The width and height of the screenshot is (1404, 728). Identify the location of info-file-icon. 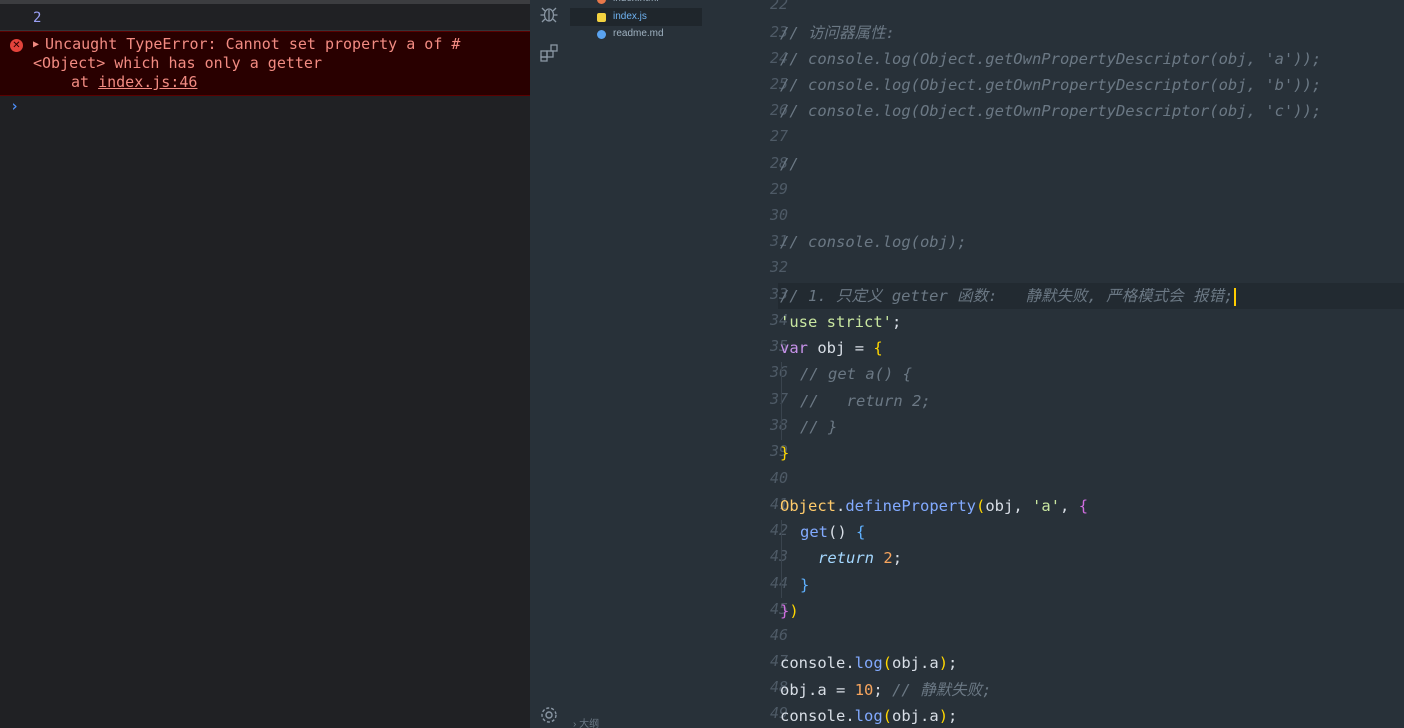
(601, 34).